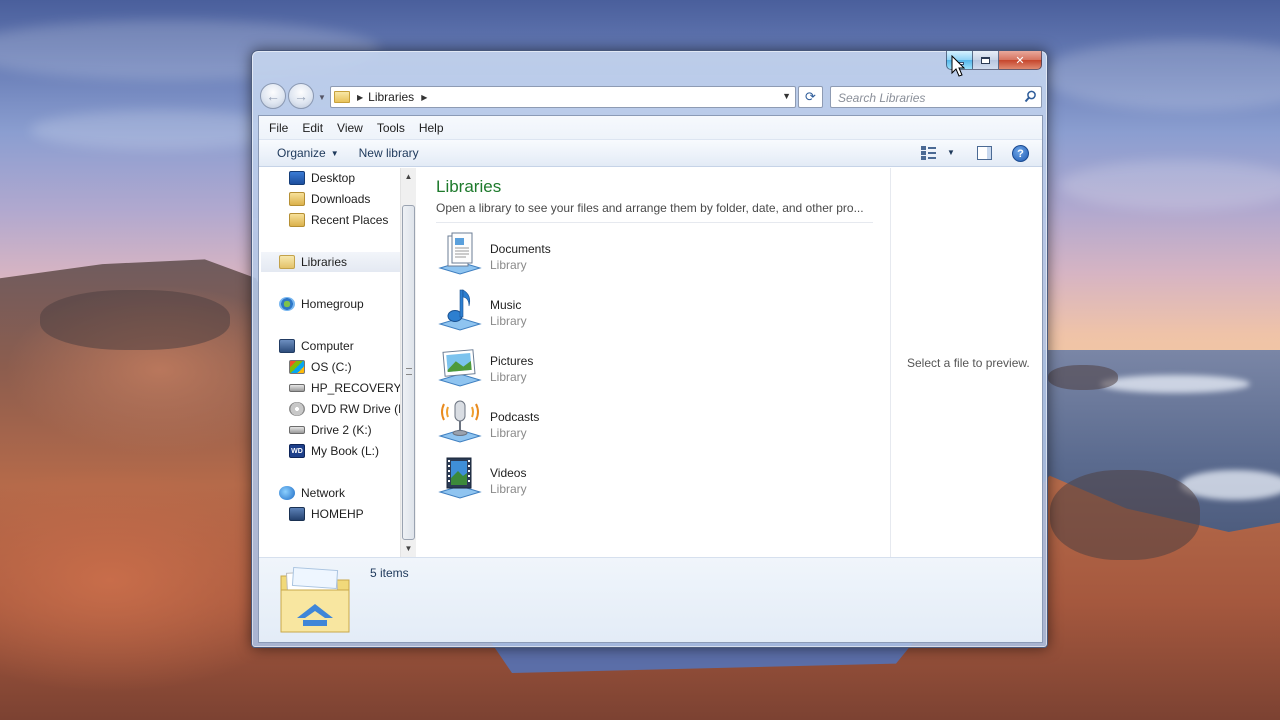  I want to click on library-item-music: Music Library, so click(561, 311).